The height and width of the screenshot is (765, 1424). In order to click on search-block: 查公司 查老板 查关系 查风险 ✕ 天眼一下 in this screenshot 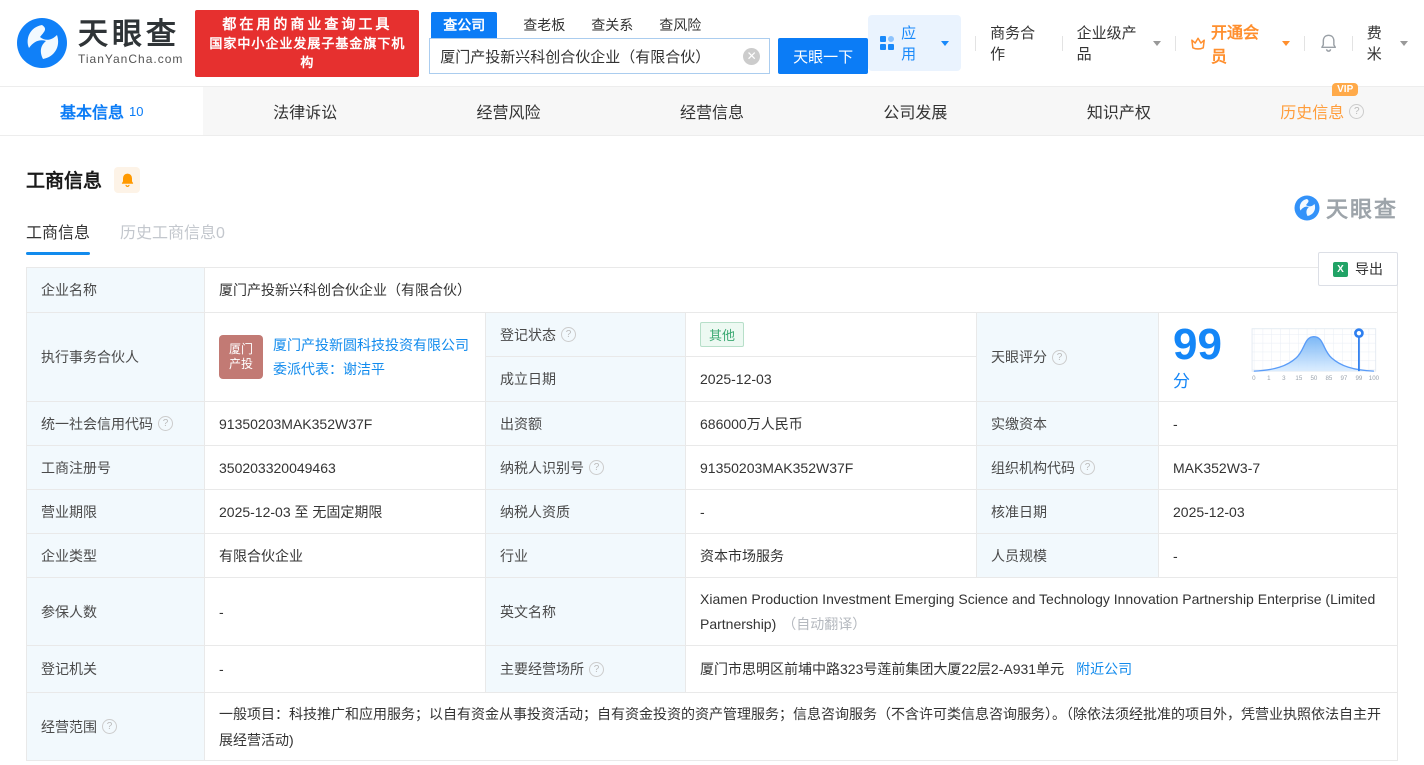, I will do `click(649, 43)`.